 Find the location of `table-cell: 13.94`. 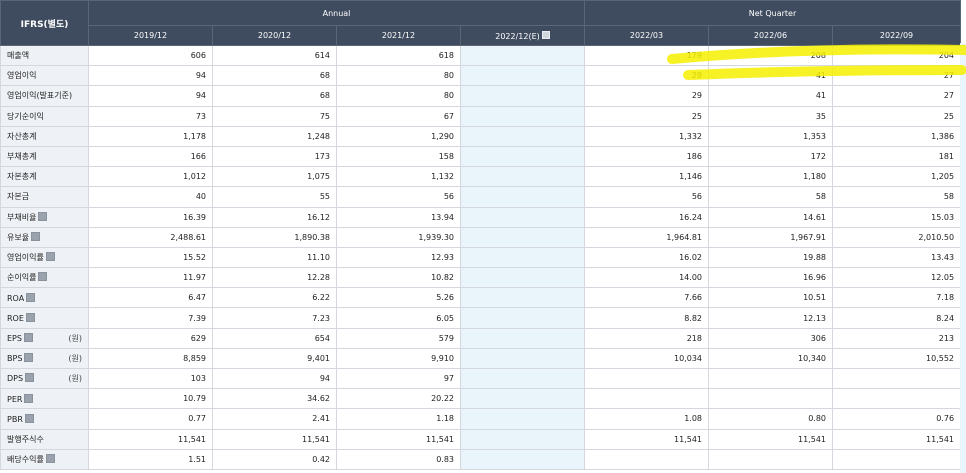

table-cell: 13.94 is located at coordinates (398, 217).